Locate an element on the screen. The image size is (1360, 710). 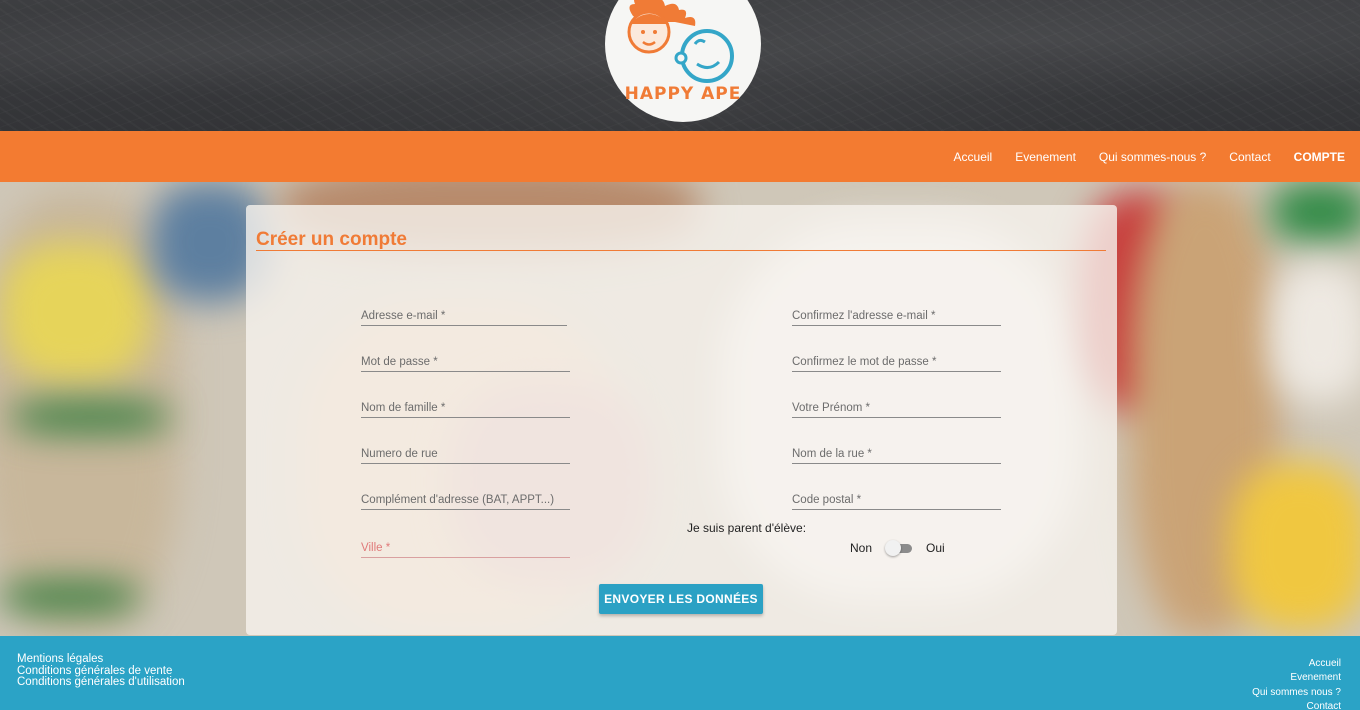
street-name-field is located at coordinates (896, 454).